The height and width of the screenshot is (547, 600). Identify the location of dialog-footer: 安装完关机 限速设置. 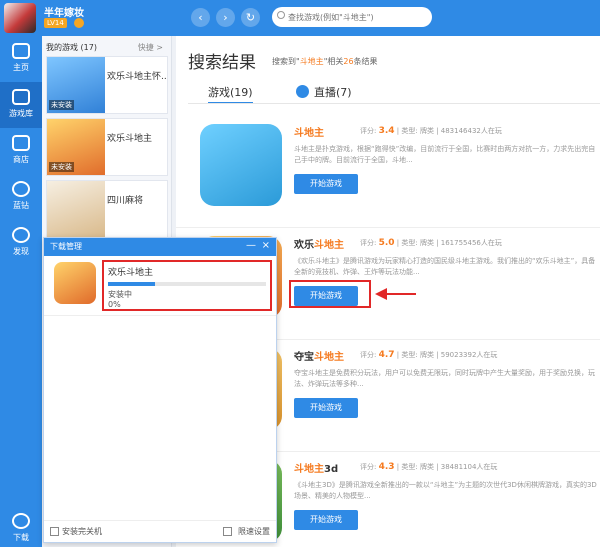
(160, 531).